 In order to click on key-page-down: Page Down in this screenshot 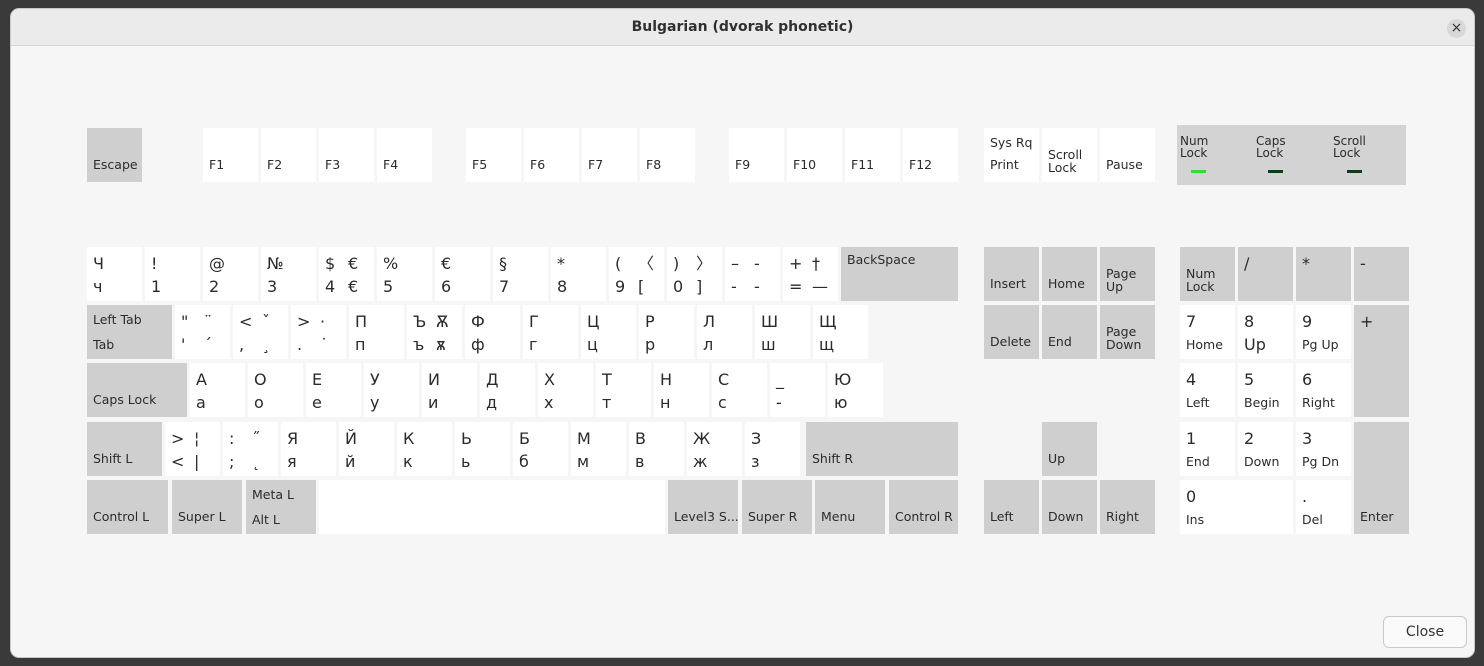, I will do `click(1127, 332)`.